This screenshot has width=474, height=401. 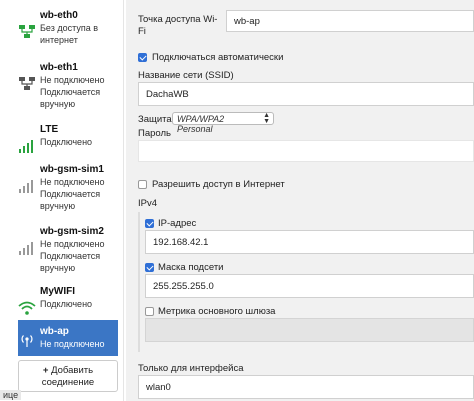 I want to click on connection-name: LTE, so click(x=49, y=129).